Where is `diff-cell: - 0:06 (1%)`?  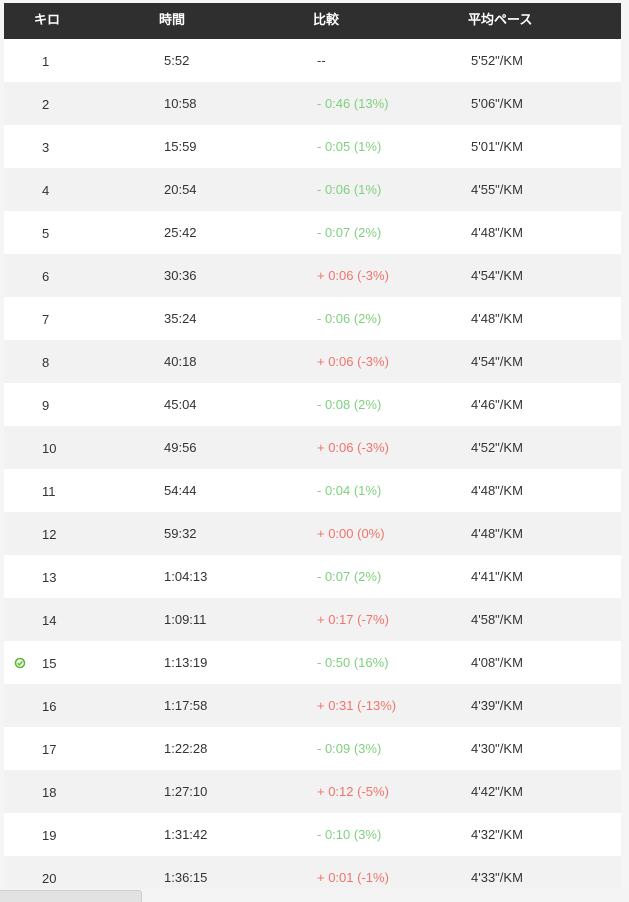
diff-cell: - 0:06 (1%) is located at coordinates (349, 189).